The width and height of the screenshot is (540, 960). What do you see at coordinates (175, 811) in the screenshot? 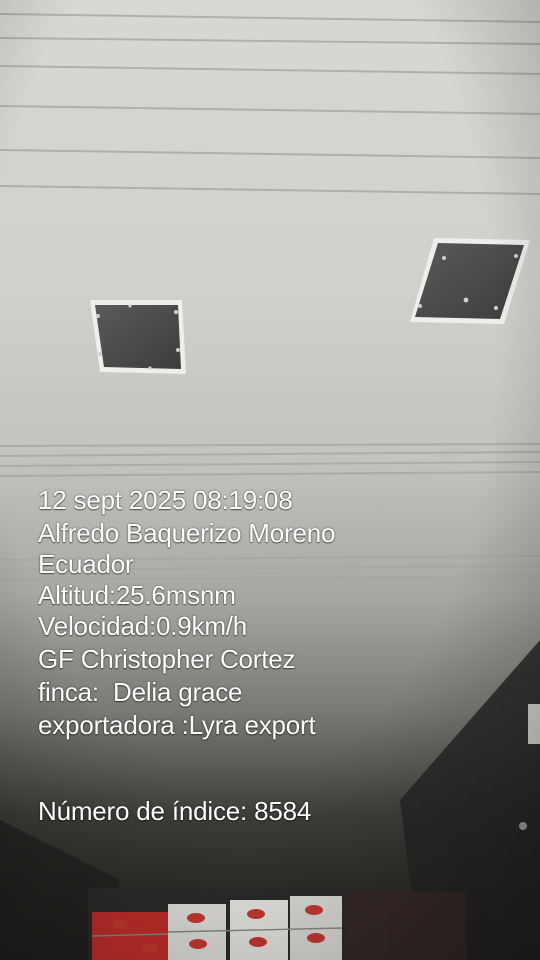
I see `stamp-index-number: Número de índice: 8584` at bounding box center [175, 811].